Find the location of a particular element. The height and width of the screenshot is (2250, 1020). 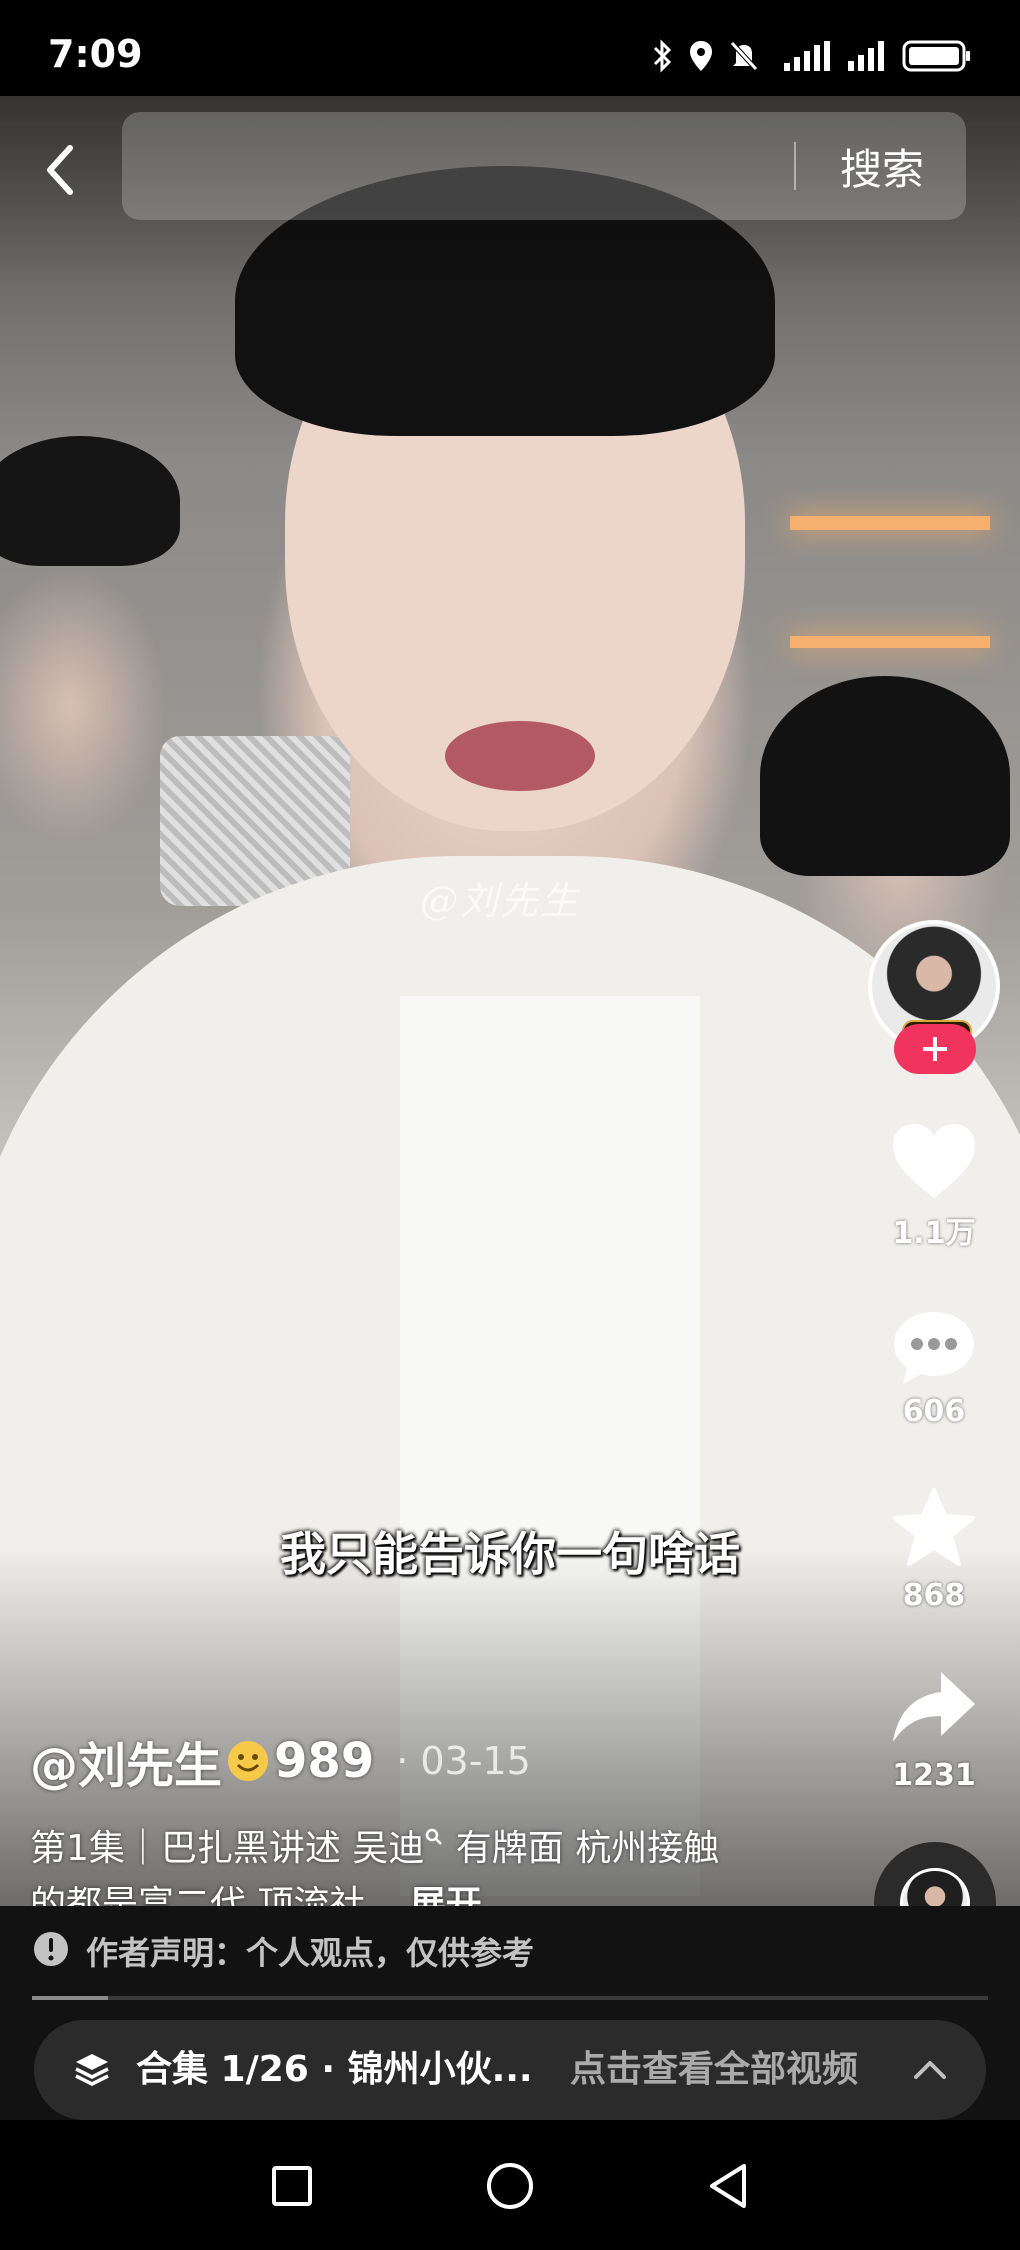

mute-icon is located at coordinates (744, 56).